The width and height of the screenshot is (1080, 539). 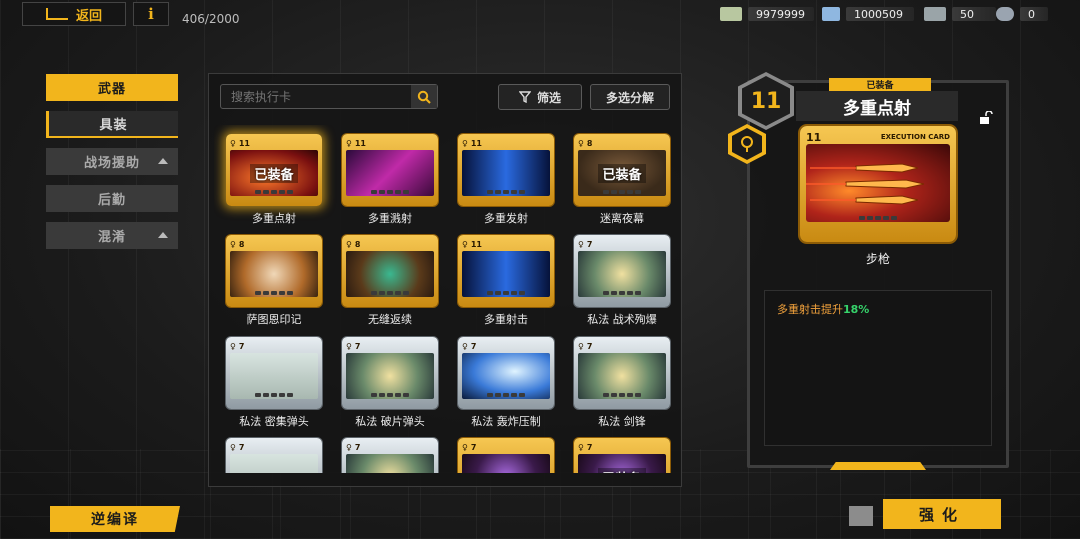 What do you see at coordinates (974, 14) in the screenshot?
I see `ticket-value: 50` at bounding box center [974, 14].